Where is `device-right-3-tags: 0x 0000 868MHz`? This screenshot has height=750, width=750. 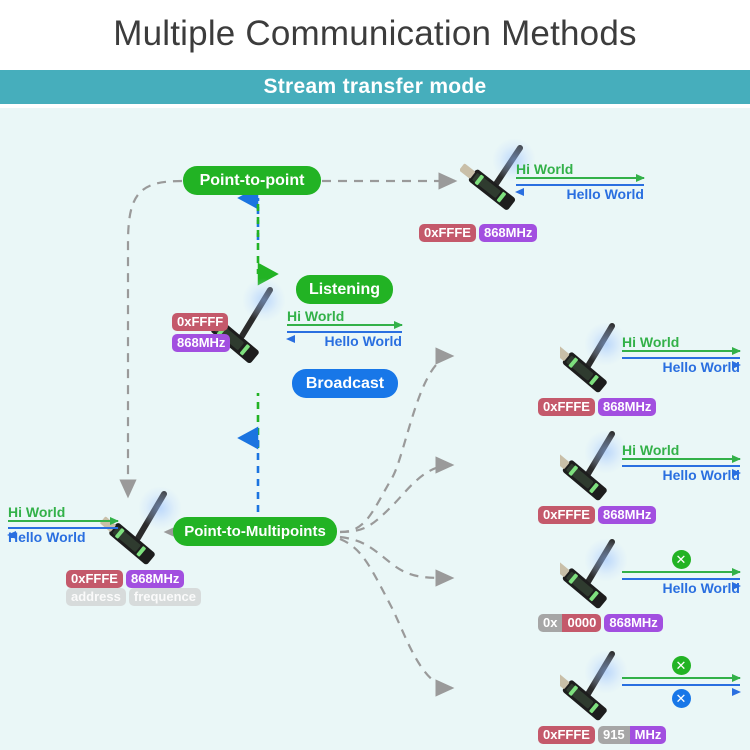 device-right-3-tags: 0x 0000 868MHz is located at coordinates (600, 623).